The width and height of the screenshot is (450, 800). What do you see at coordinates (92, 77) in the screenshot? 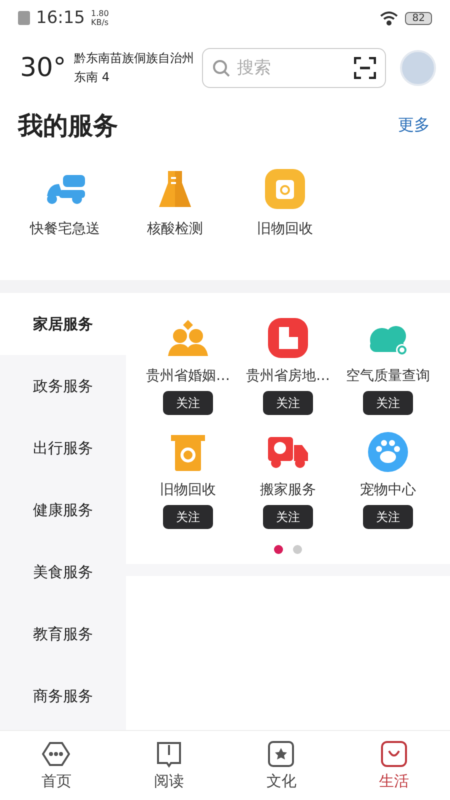
I see `wind: 东南 4` at bounding box center [92, 77].